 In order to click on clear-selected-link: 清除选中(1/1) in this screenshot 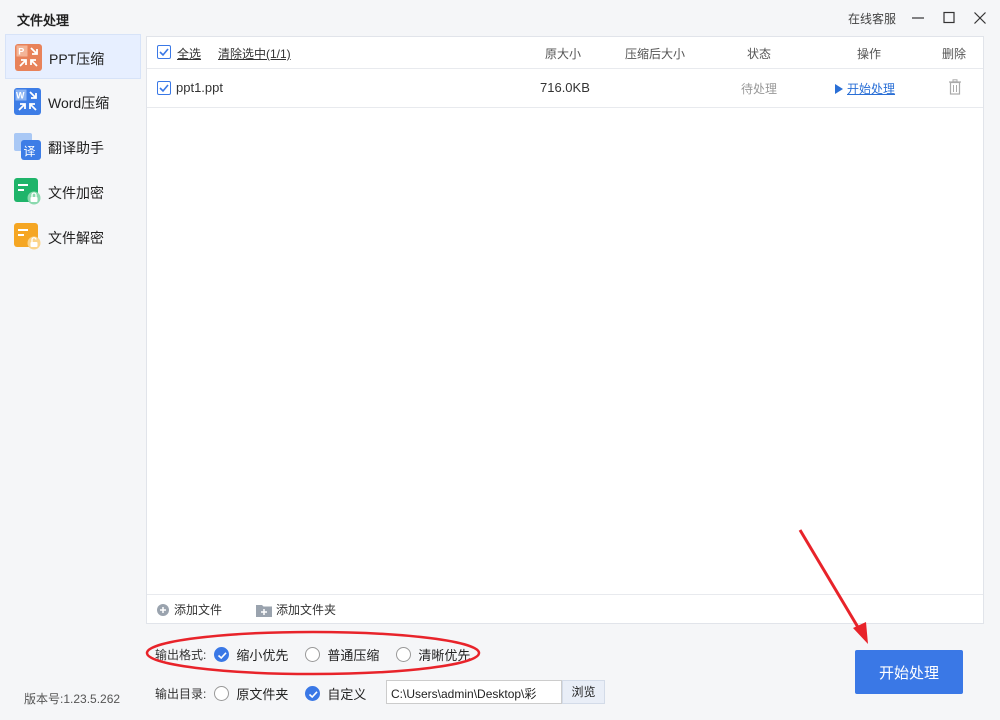, I will do `click(254, 53)`.